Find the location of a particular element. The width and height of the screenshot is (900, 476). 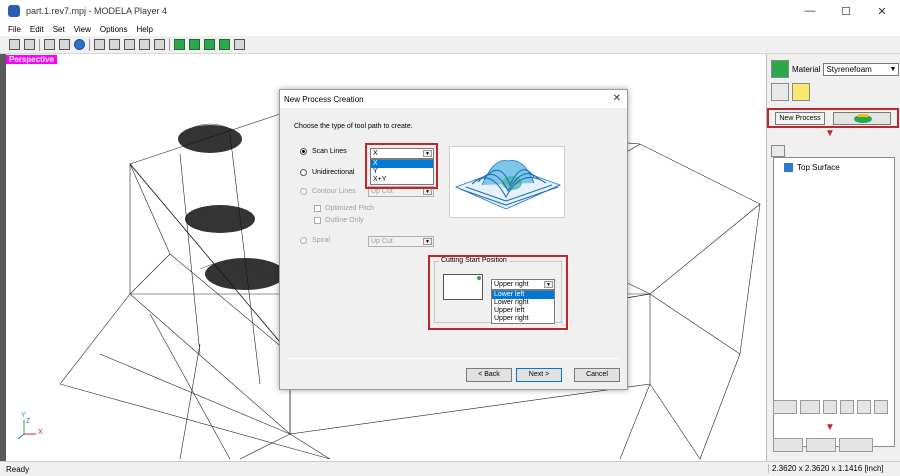

material-icon is located at coordinates (780, 69).